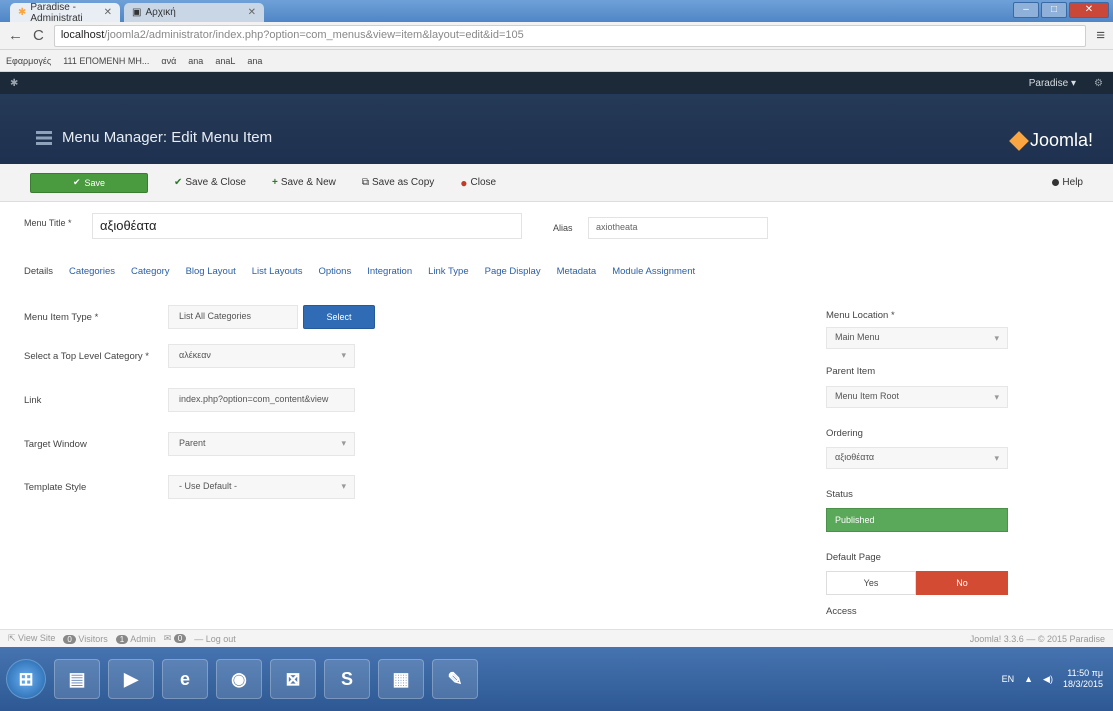  I want to click on plus-icon: +, so click(274, 182).